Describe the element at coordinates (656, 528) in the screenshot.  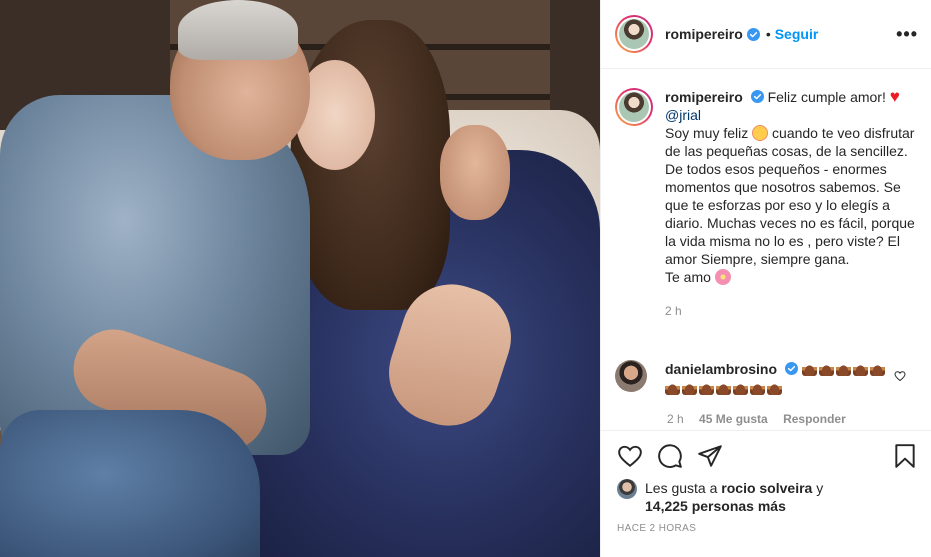
I see `post-timestamp: HACE 2 HORAS` at that location.